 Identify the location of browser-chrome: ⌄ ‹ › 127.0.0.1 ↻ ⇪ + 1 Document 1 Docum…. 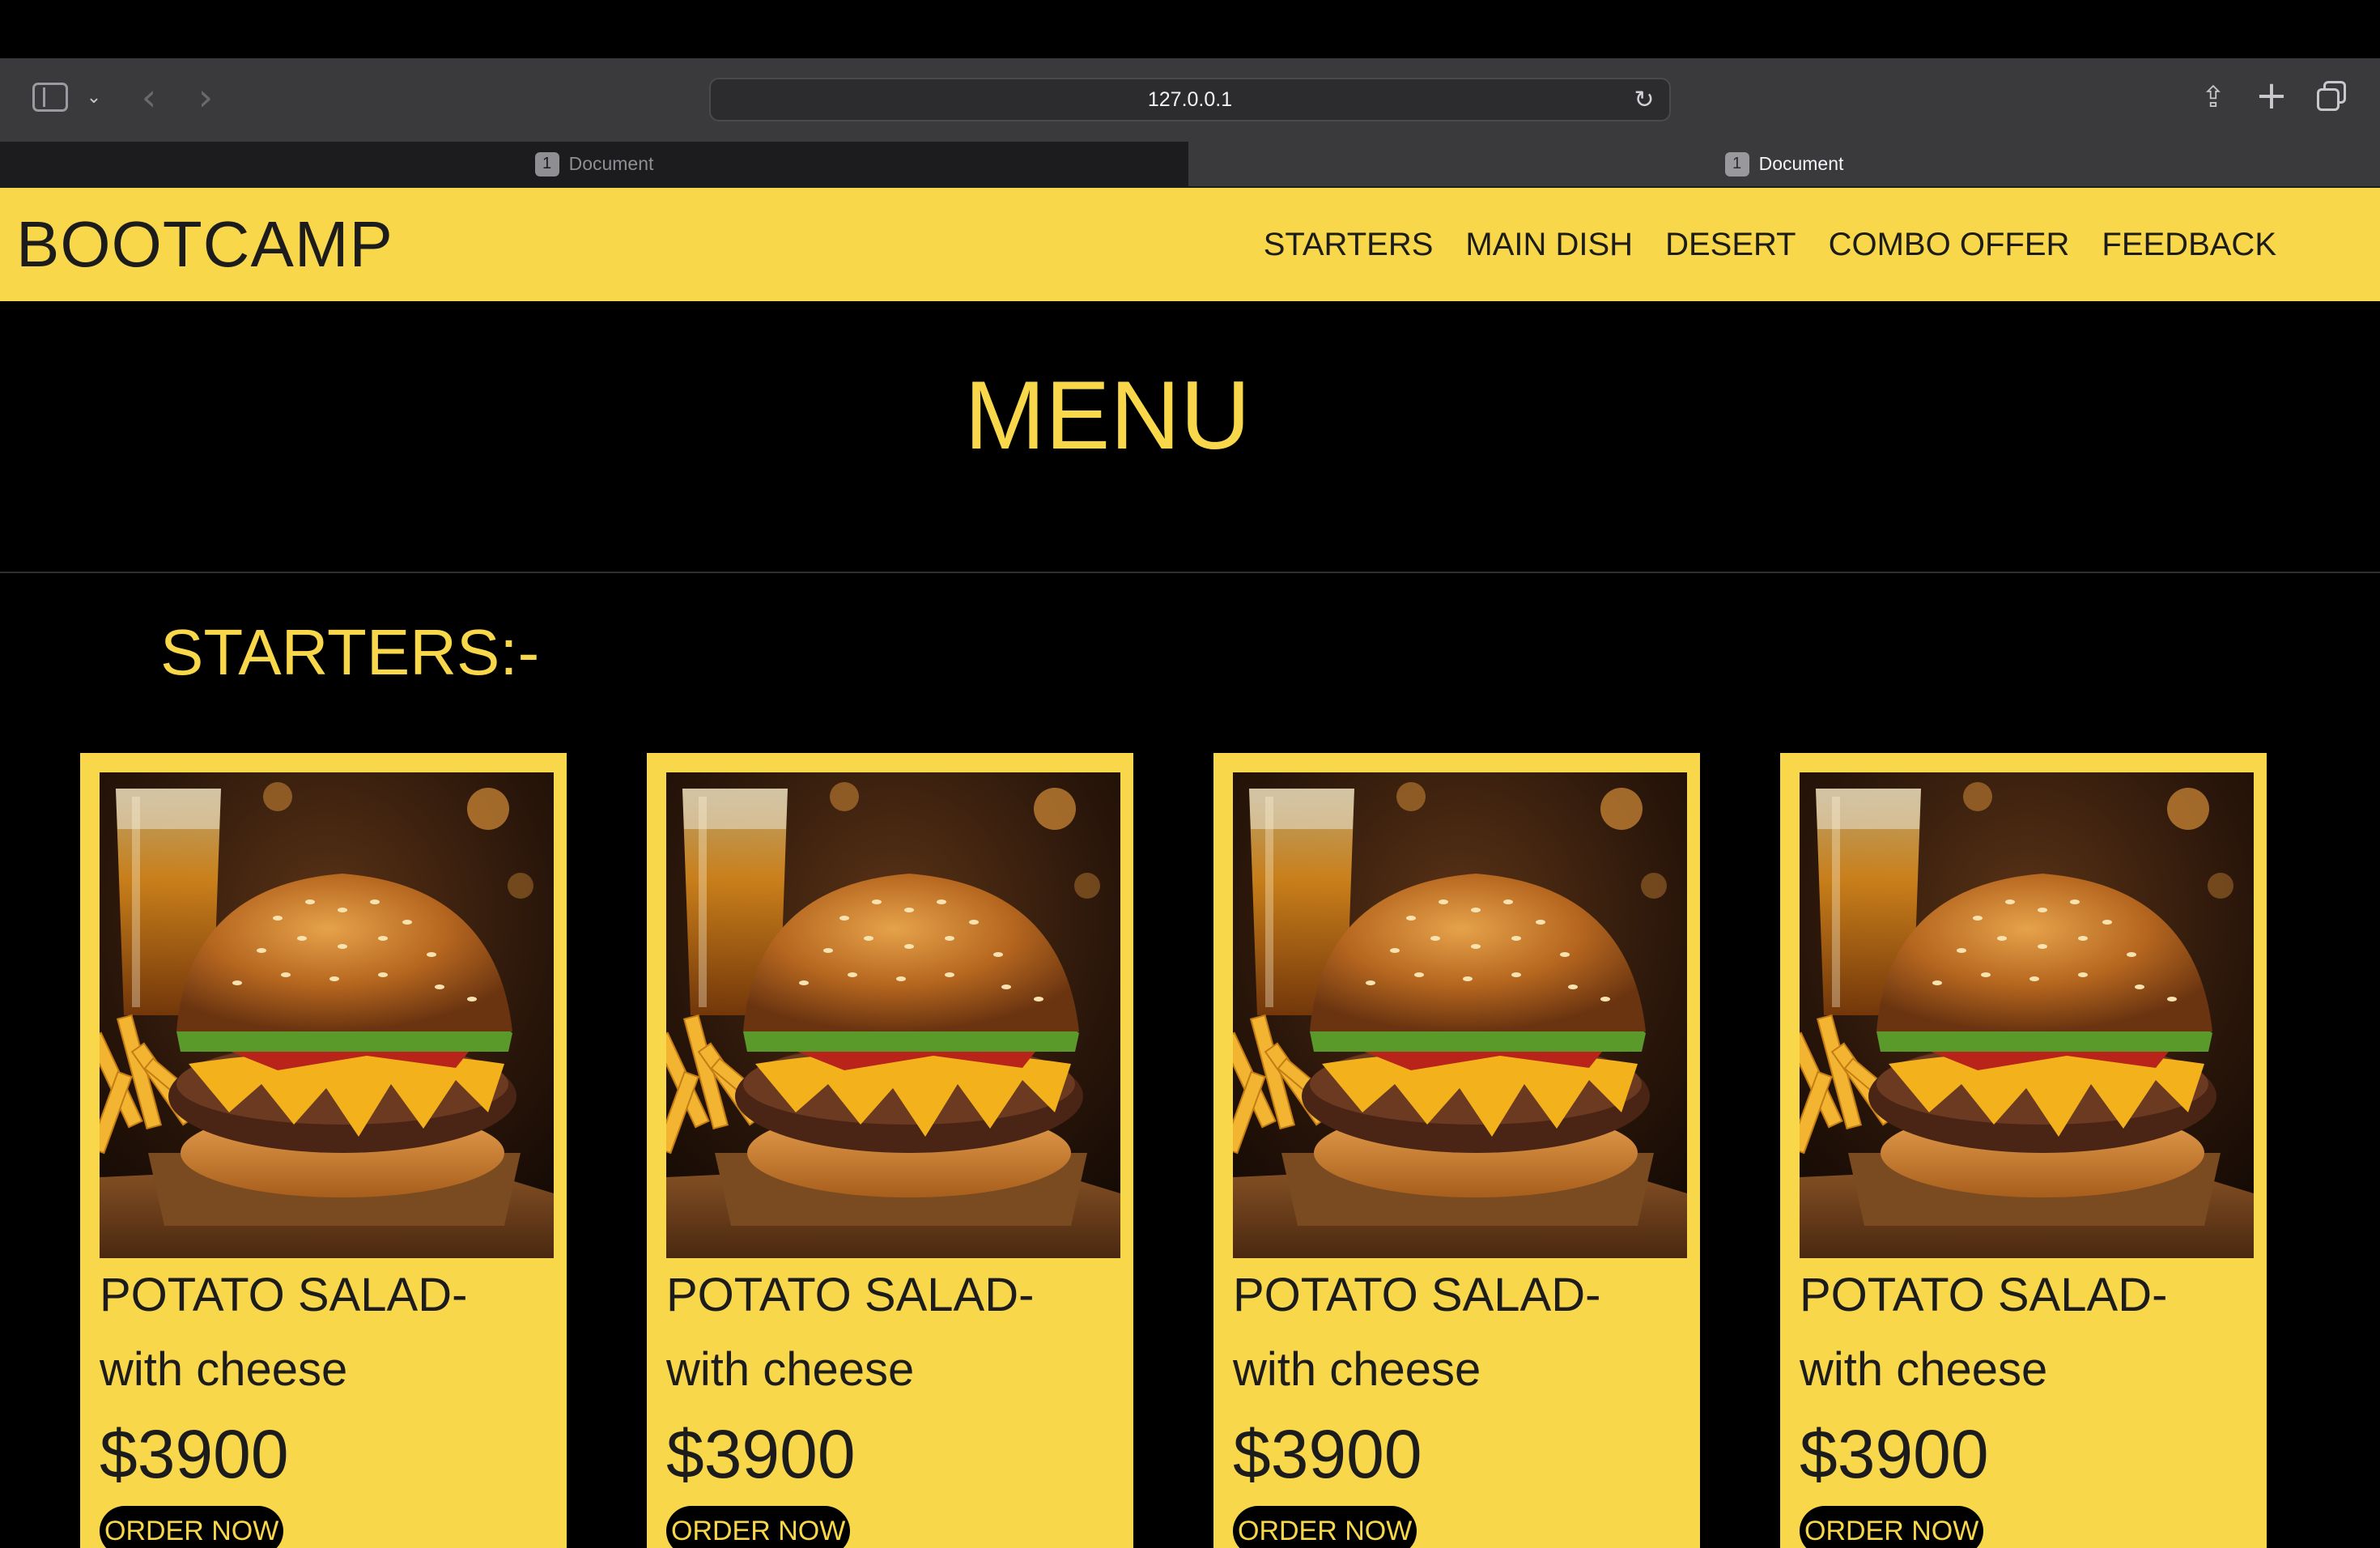
(1190, 94).